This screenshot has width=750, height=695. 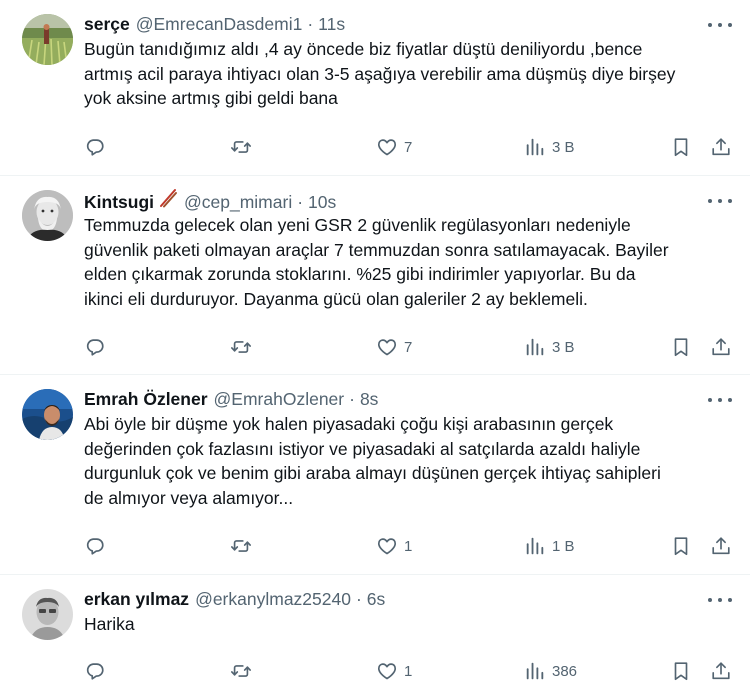 I want to click on avatar-grass-photo, so click(x=47, y=39).